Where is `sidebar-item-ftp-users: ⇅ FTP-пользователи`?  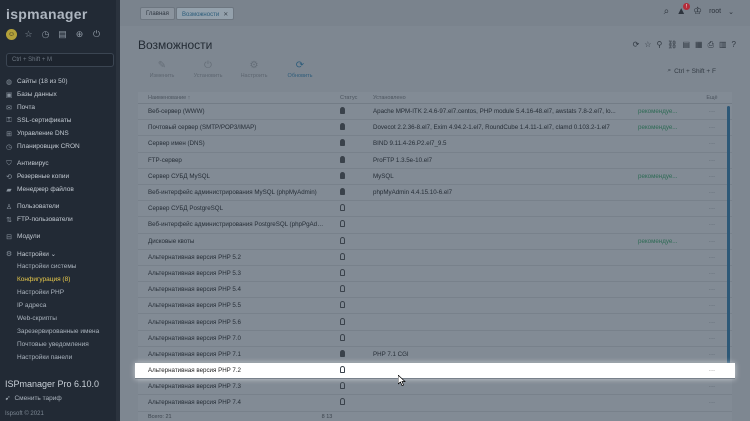
sidebar-item-ftp-users: ⇅ FTP-пользователи is located at coordinates (60, 219).